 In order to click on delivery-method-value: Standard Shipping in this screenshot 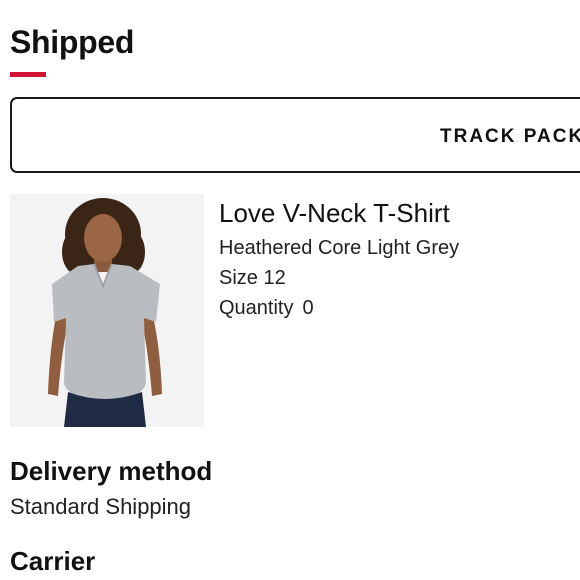, I will do `click(101, 506)`.